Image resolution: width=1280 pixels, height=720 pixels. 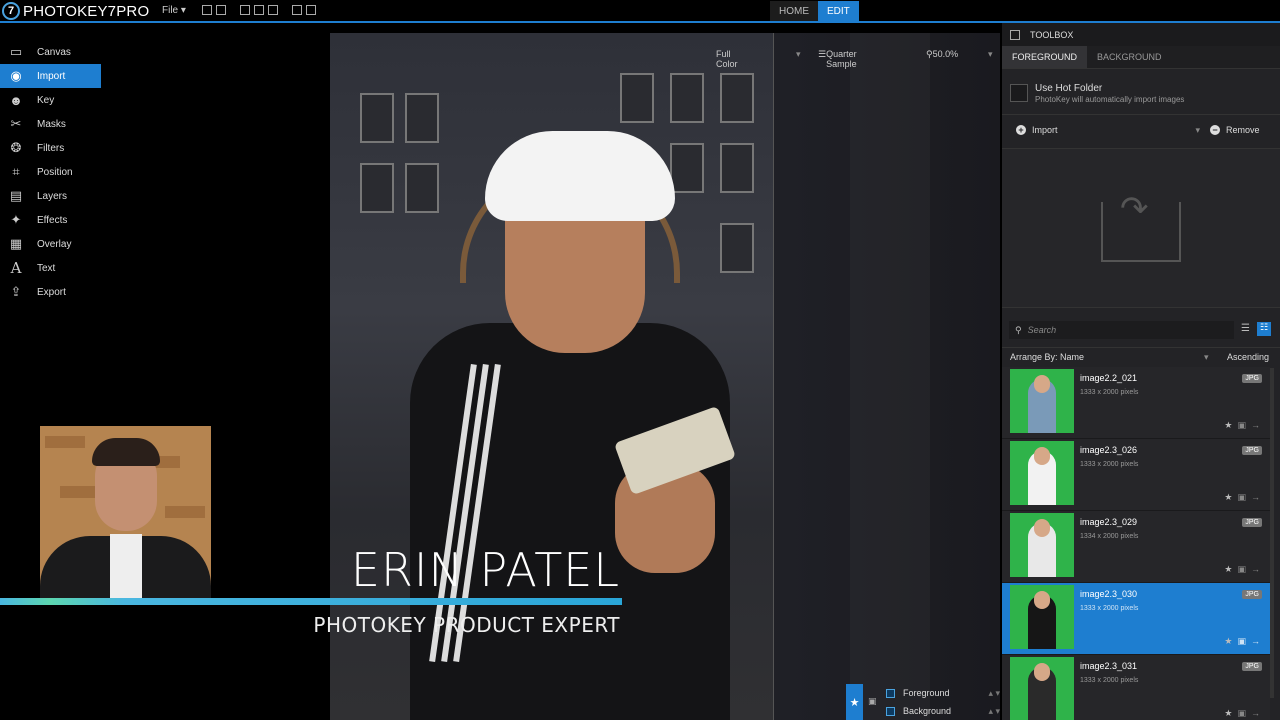 I want to click on tab-foreground: FOREGROUND, so click(x=1044, y=57).